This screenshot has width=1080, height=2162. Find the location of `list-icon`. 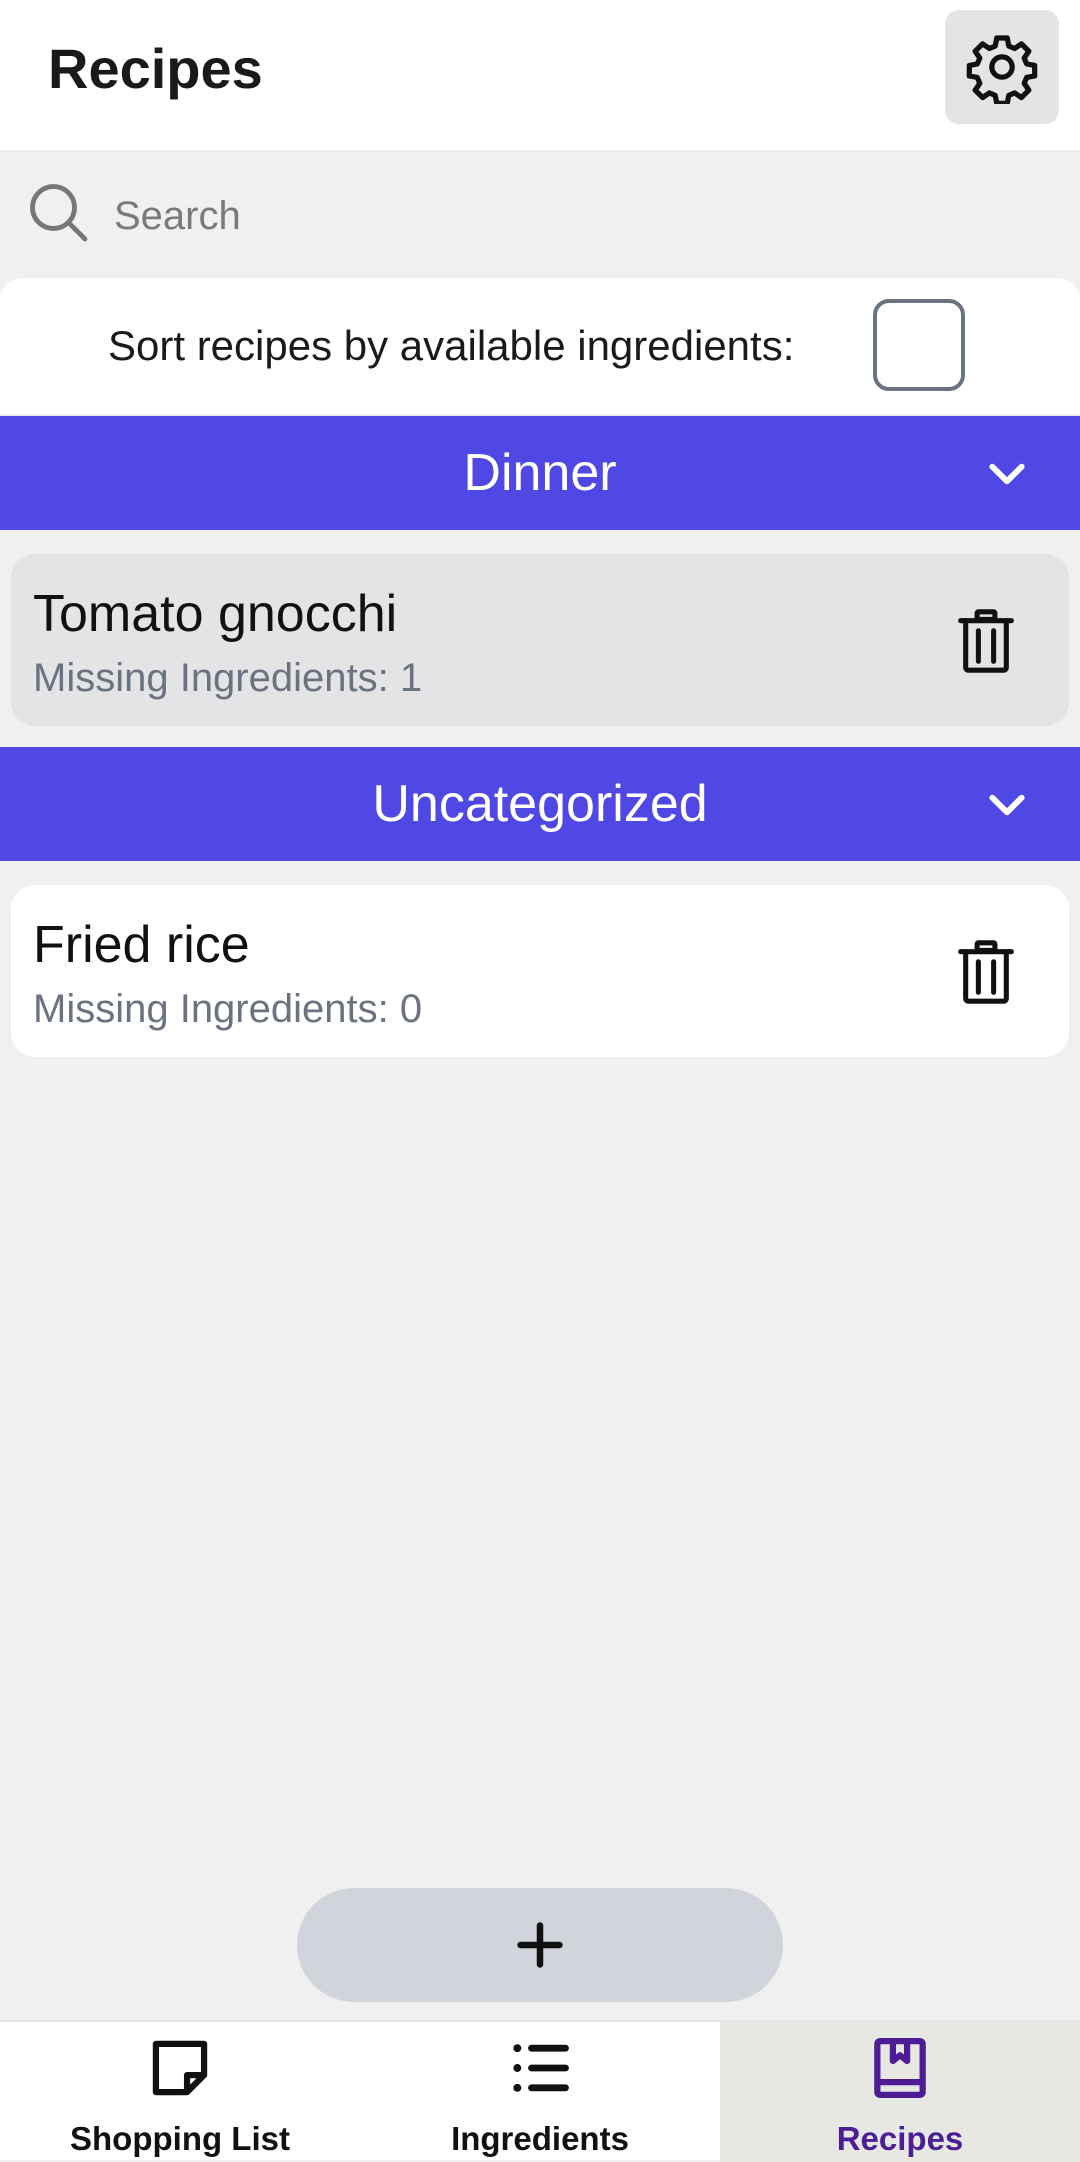

list-icon is located at coordinates (541, 2068).